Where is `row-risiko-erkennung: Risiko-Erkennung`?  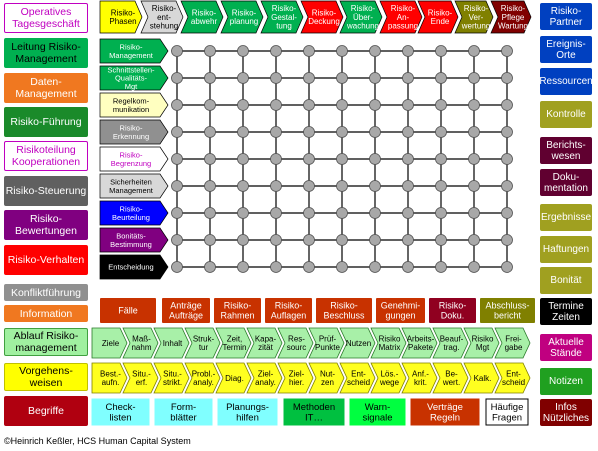
row-risiko-erkennung: Risiko-Erkennung is located at coordinates (134, 132).